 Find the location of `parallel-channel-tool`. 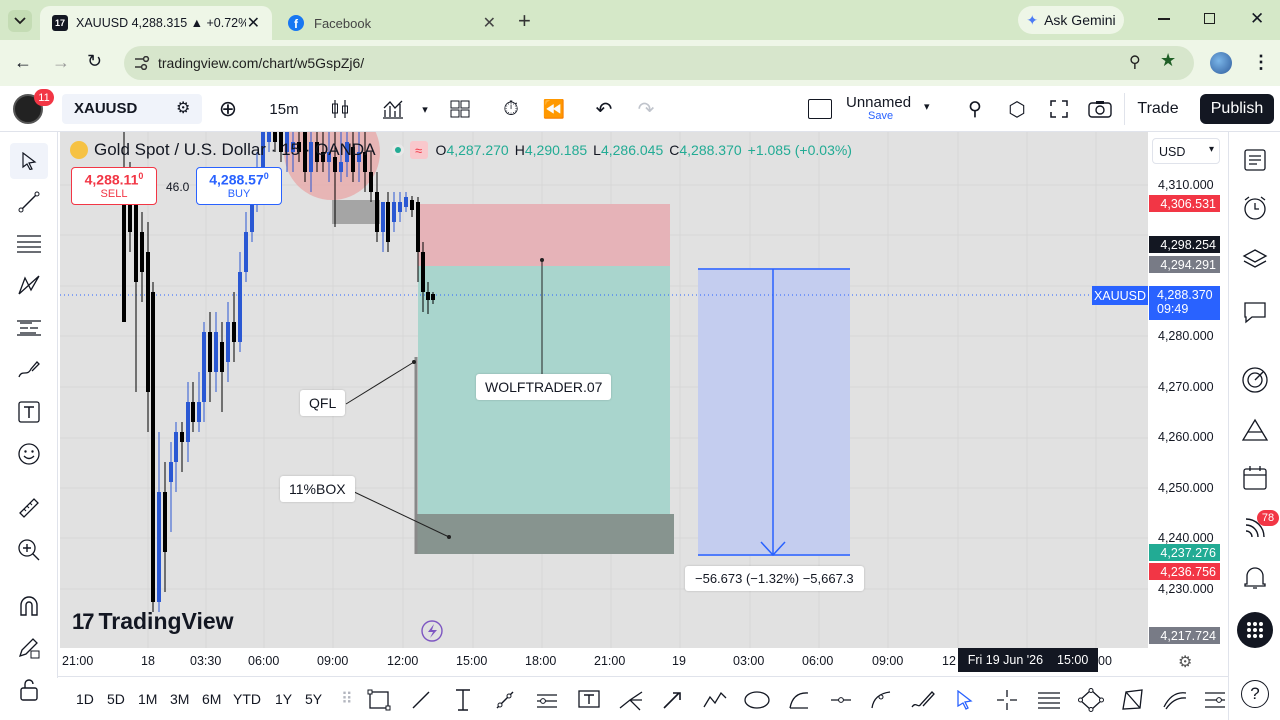

parallel-channel-tool is located at coordinates (1049, 700).